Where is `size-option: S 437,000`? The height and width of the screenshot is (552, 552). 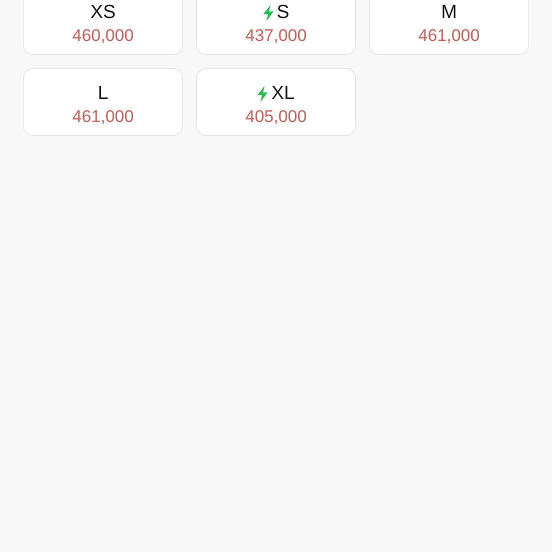 size-option: S 437,000 is located at coordinates (276, 27).